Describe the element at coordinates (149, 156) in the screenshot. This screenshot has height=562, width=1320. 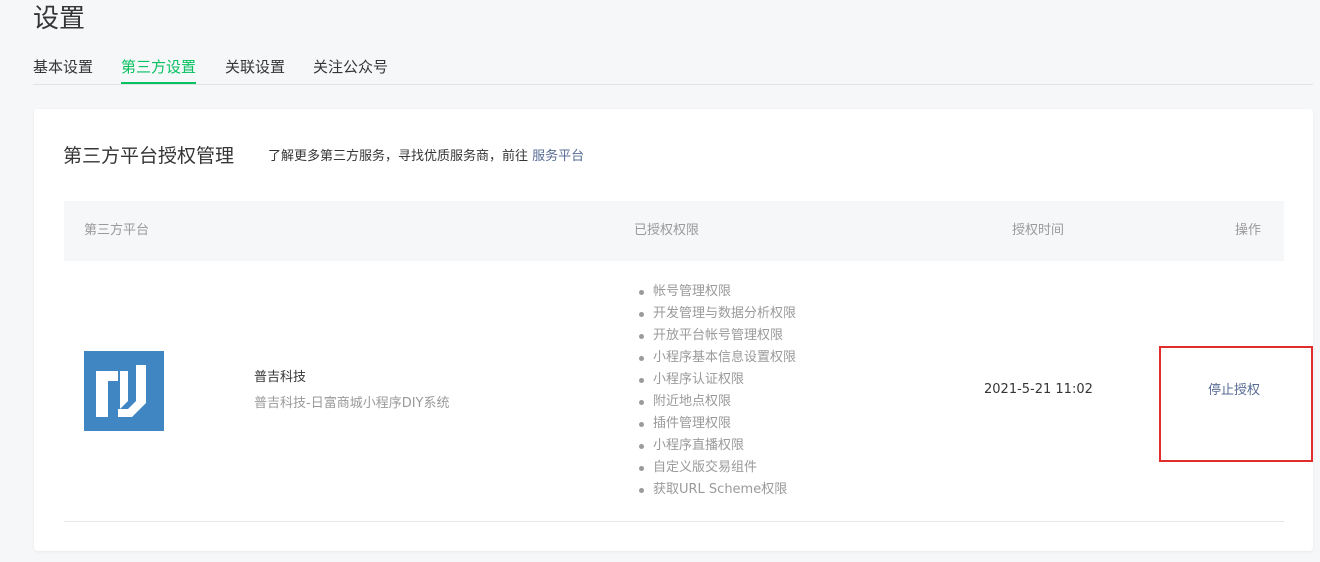
I see `section-title: 第三方平台授权管理` at that location.